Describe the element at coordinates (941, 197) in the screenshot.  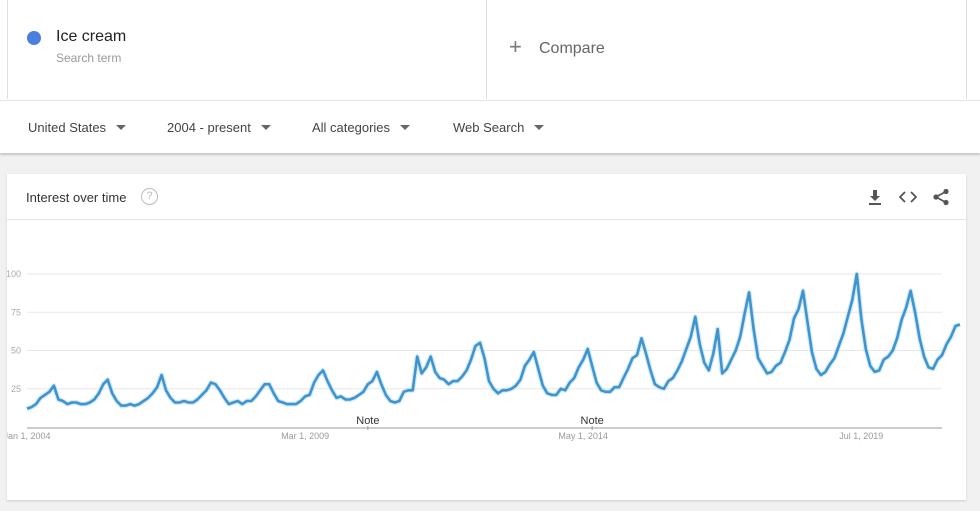
I see `share-icon` at that location.